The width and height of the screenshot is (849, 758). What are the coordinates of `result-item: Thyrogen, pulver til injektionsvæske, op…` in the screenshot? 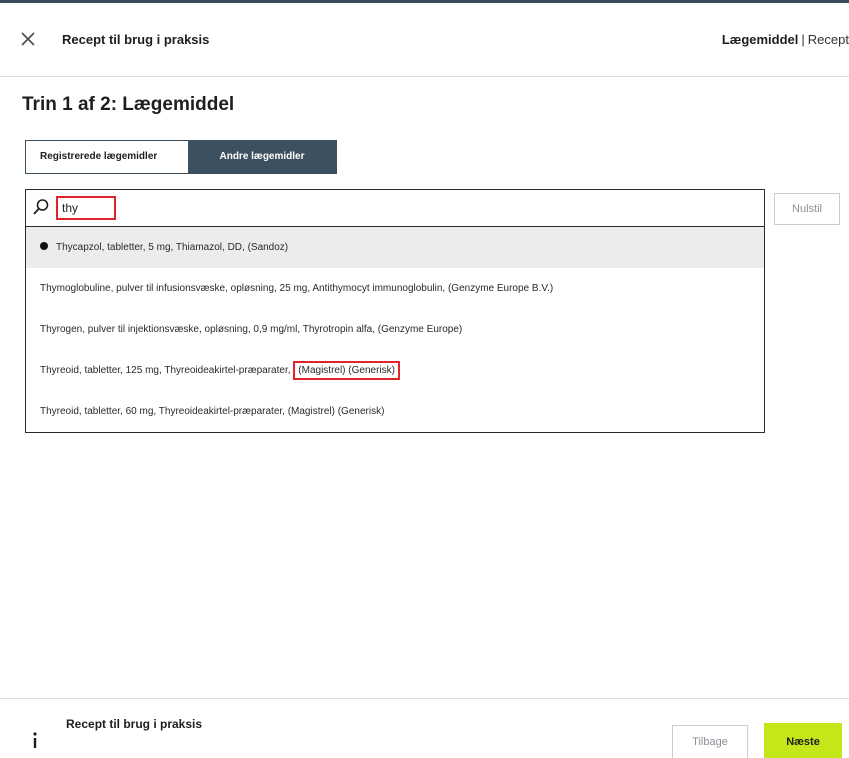 It's located at (395, 329).